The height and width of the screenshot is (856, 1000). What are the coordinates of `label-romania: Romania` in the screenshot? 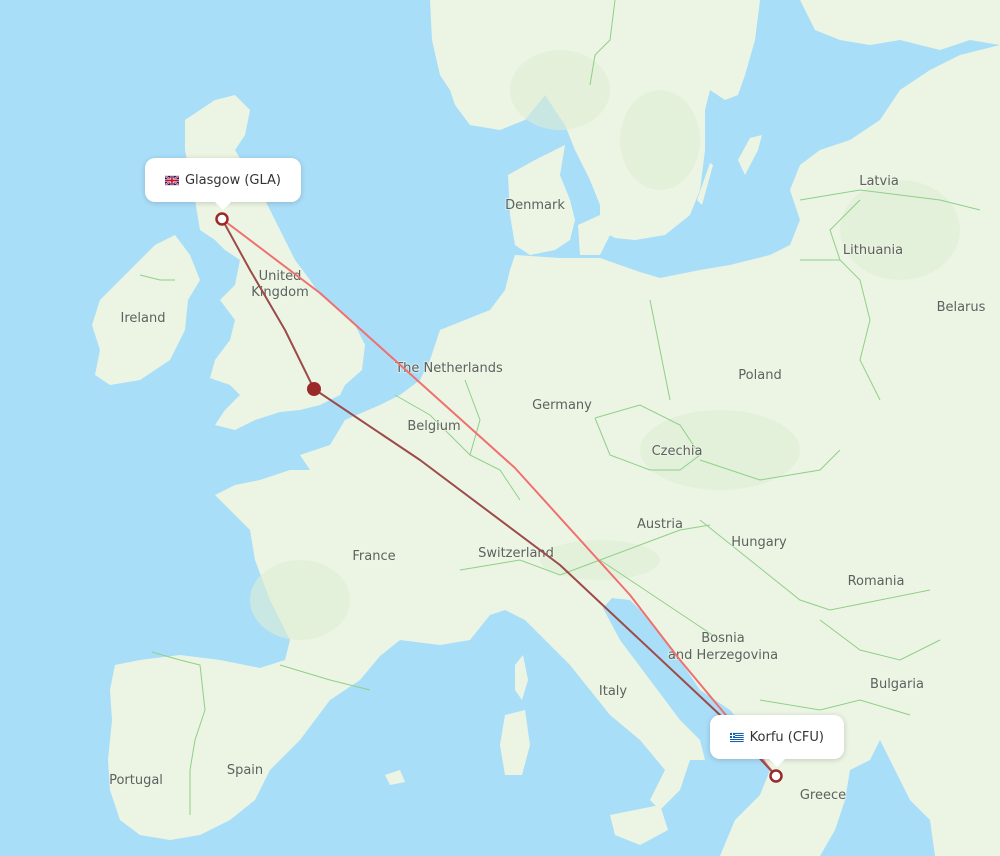 It's located at (876, 581).